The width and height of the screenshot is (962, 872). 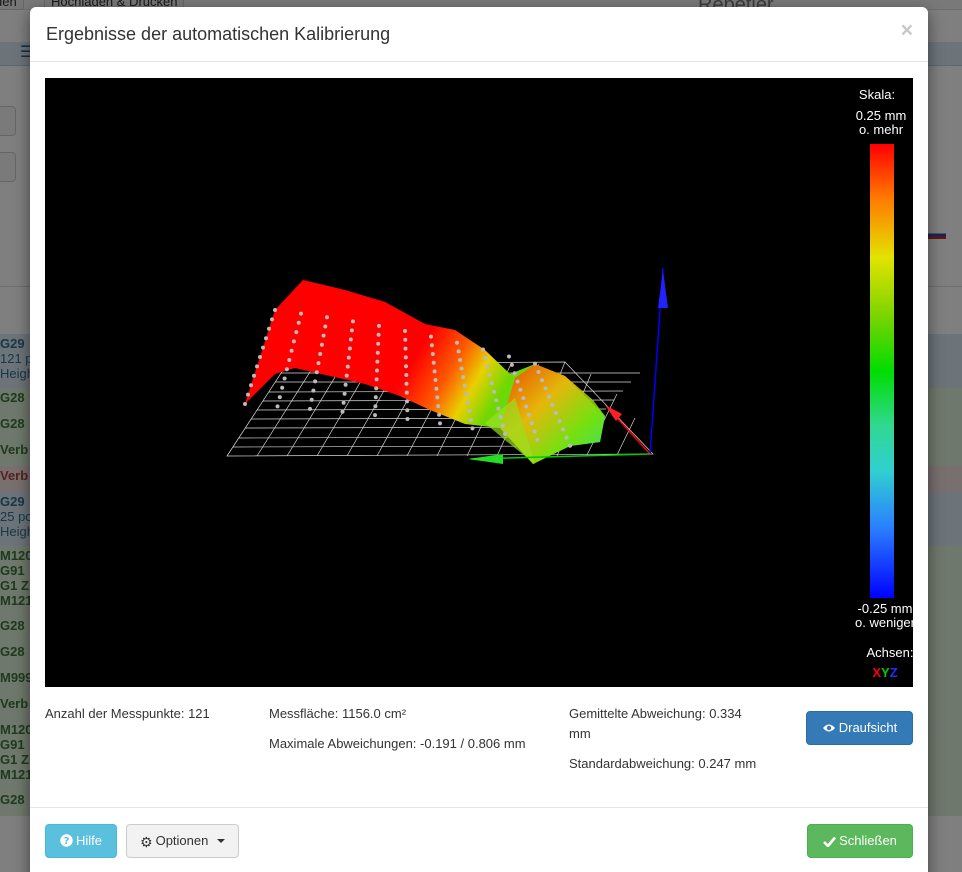 What do you see at coordinates (907, 31) in the screenshot?
I see `close-icon: ×` at bounding box center [907, 31].